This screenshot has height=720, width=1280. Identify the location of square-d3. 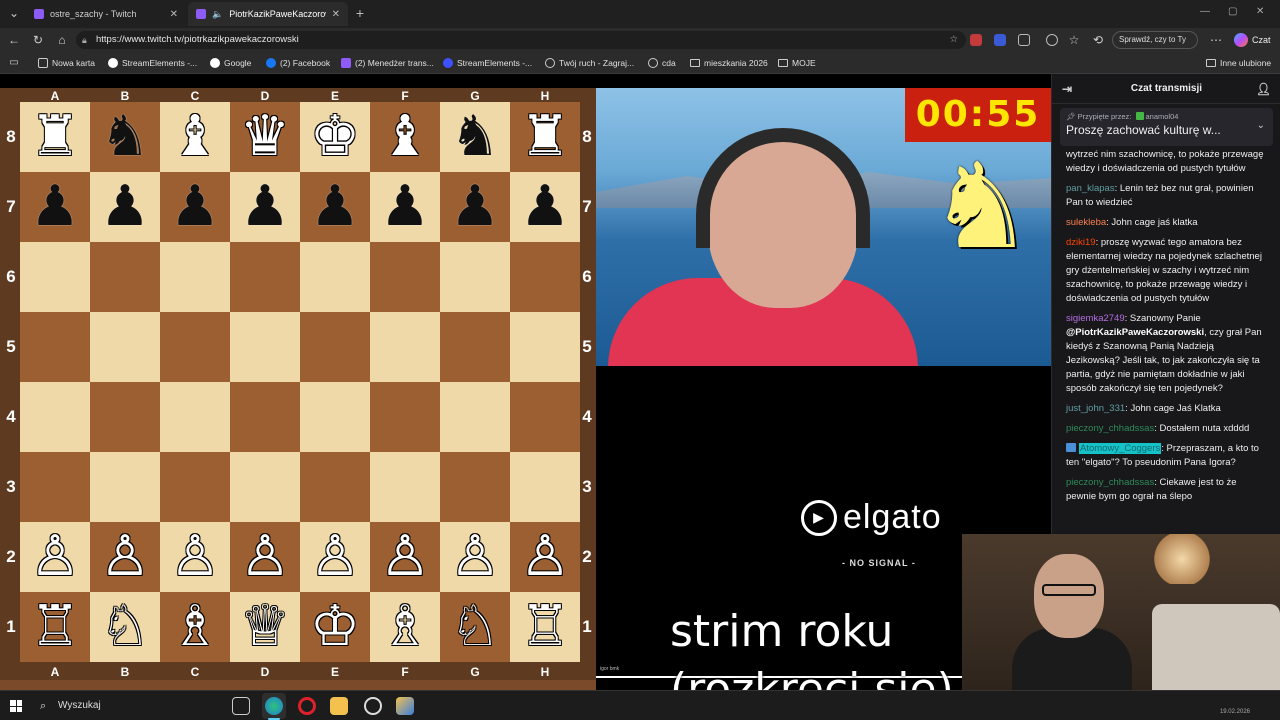
(265, 487).